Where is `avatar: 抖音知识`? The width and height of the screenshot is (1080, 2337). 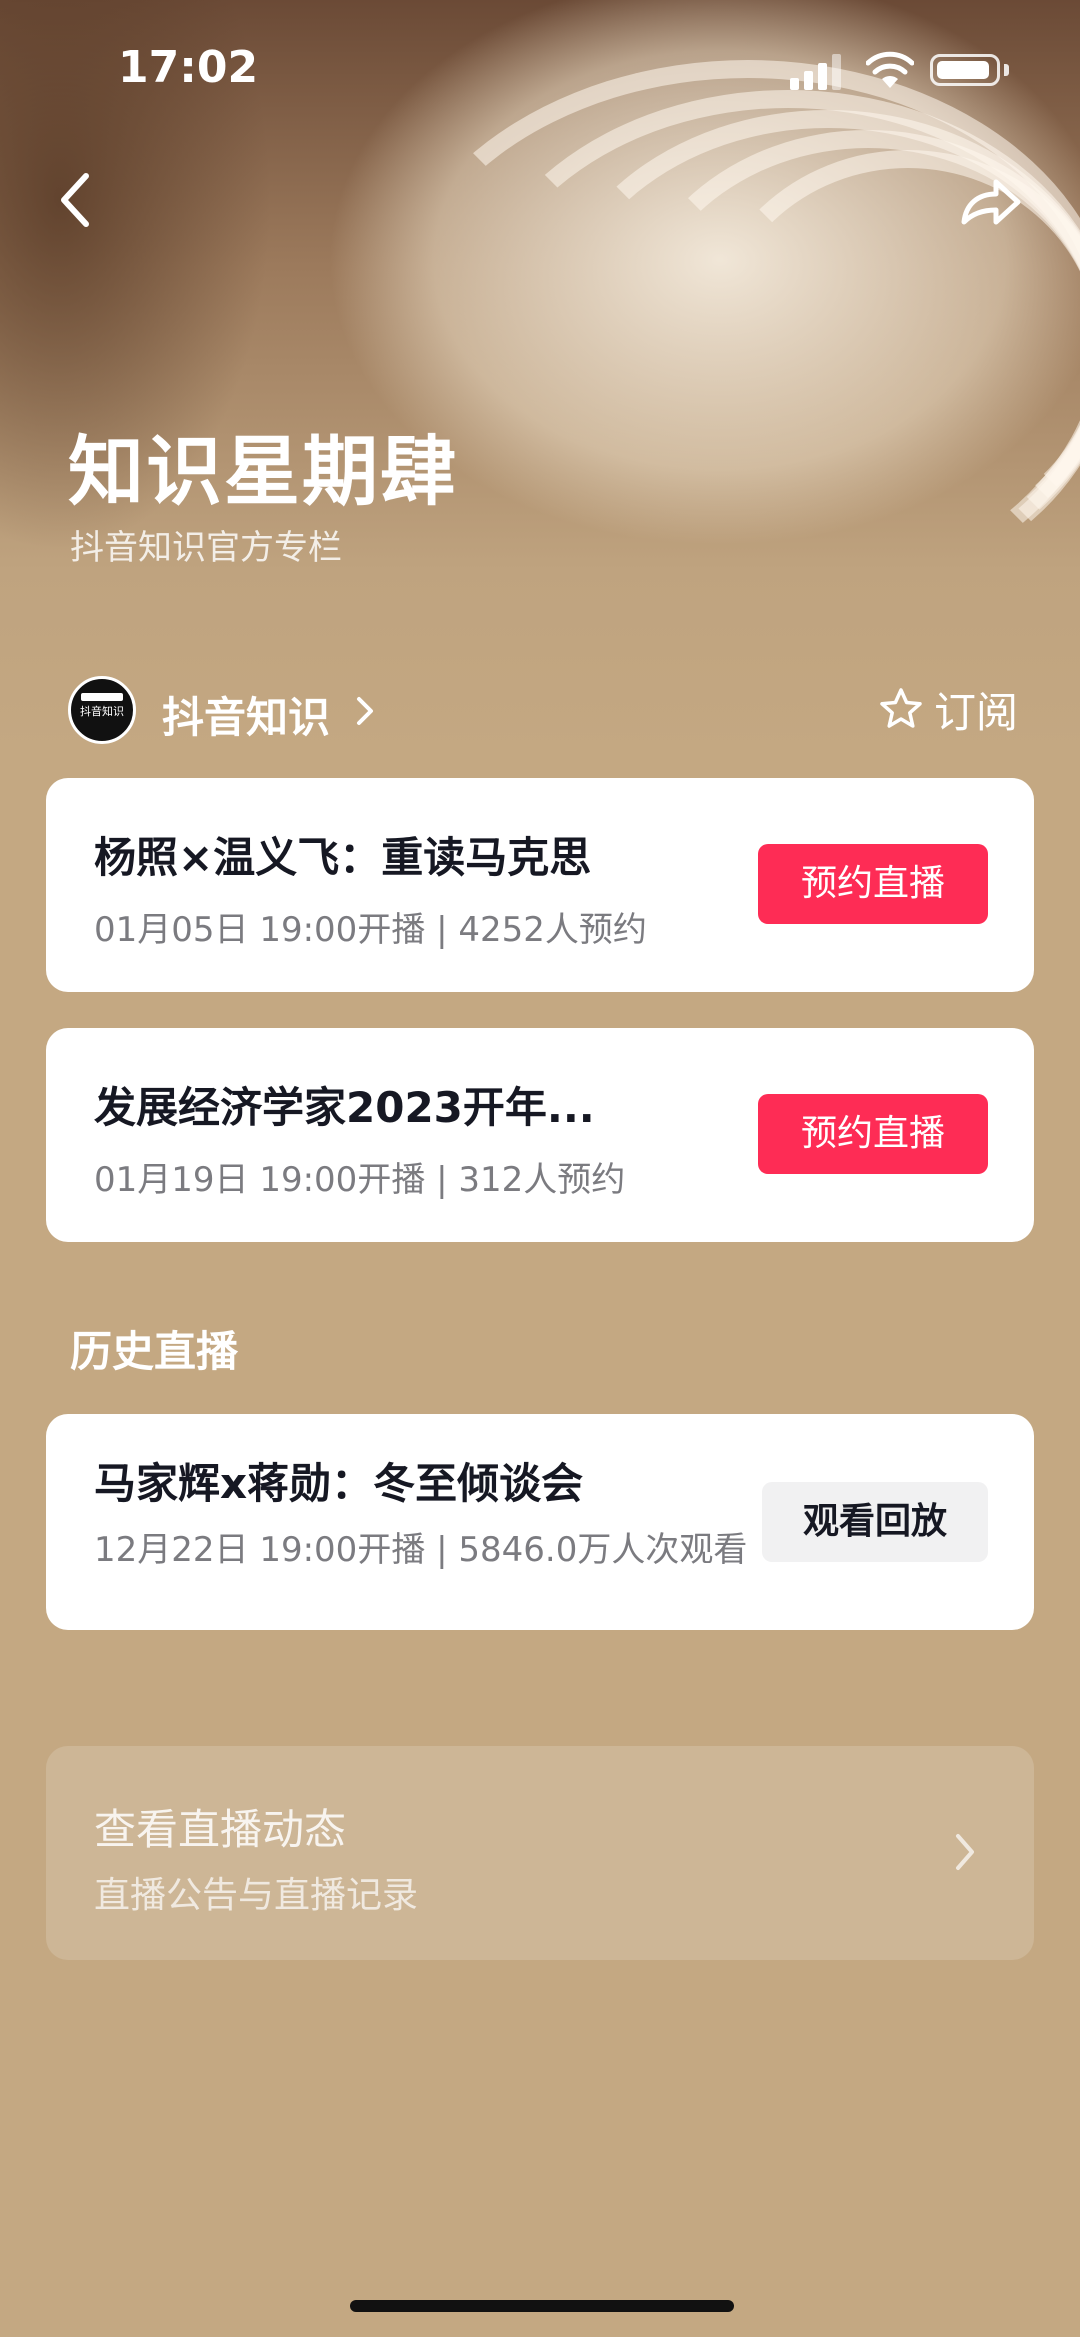
avatar: 抖音知识 is located at coordinates (102, 710).